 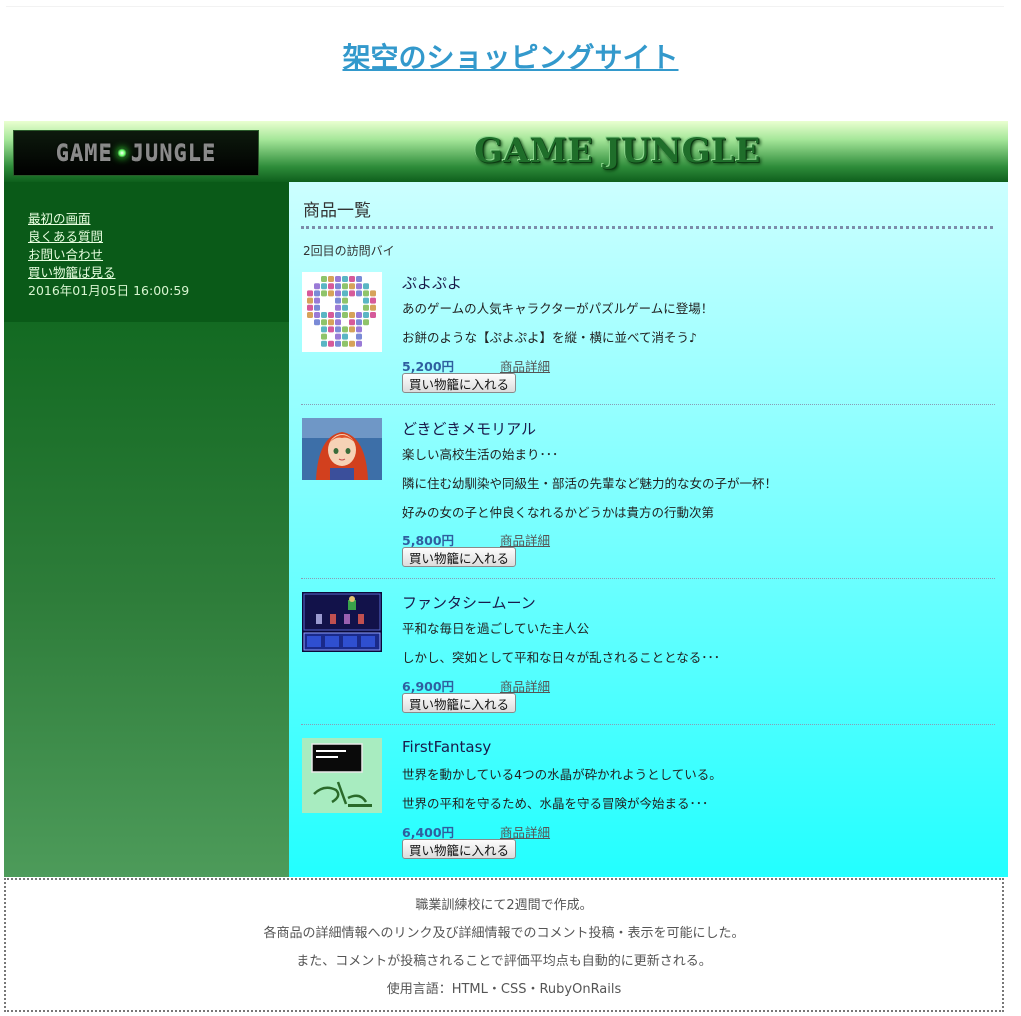 I want to click on product-name: ぷよぷよ, so click(x=432, y=283).